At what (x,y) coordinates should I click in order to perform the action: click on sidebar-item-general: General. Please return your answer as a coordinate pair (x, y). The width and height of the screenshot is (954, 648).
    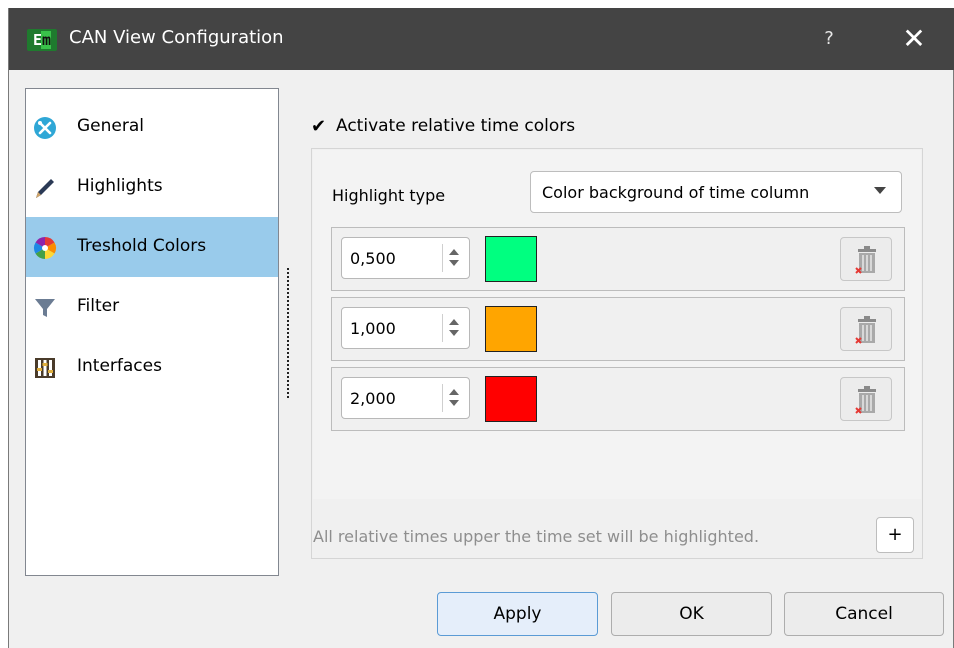
    Looking at the image, I should click on (152, 127).